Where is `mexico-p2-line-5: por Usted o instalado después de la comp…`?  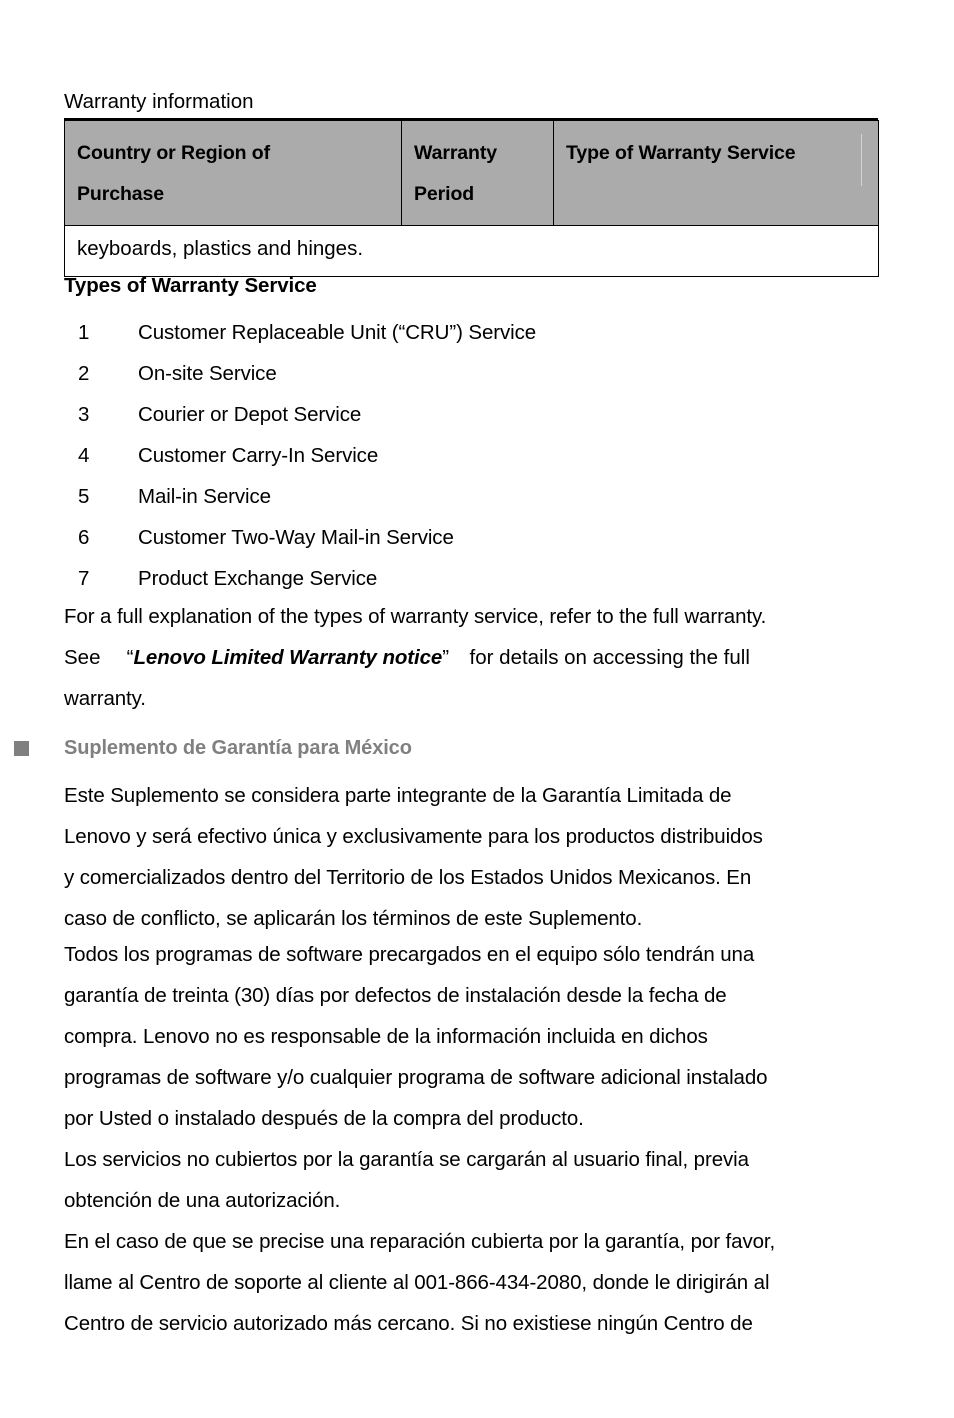 mexico-p2-line-5: por Usted o instalado después de la comp… is located at coordinates (324, 1118).